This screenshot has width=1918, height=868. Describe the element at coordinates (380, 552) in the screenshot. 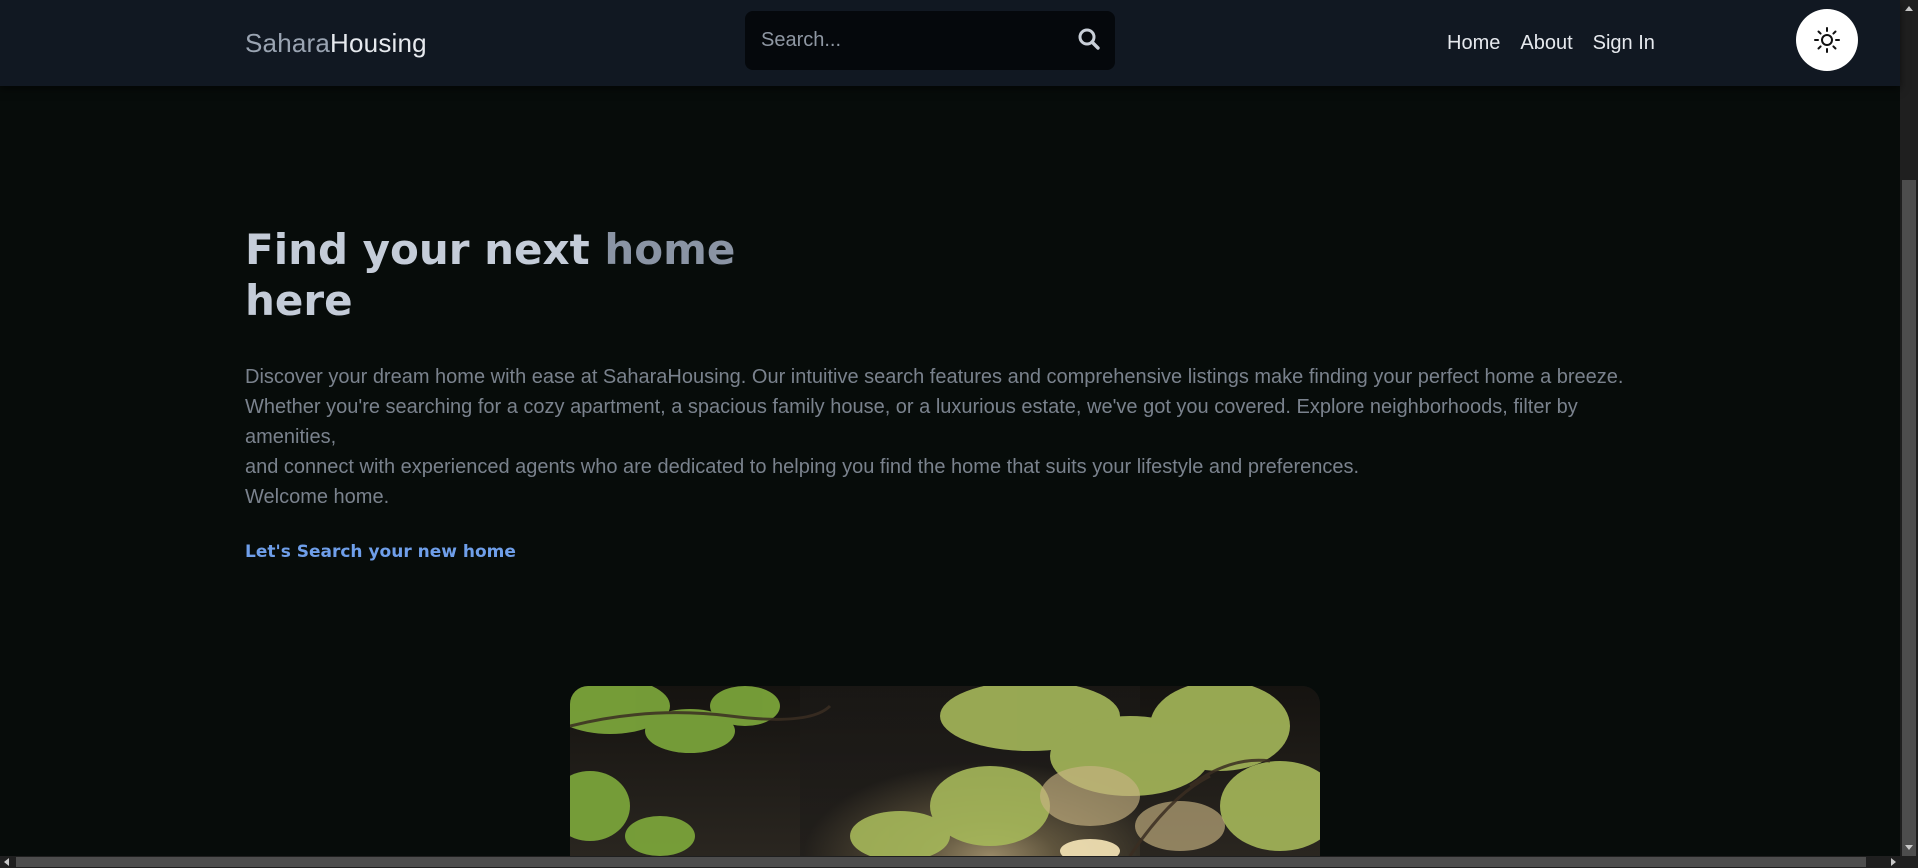

I see `search-new-home-link: Let's Search your new home` at that location.